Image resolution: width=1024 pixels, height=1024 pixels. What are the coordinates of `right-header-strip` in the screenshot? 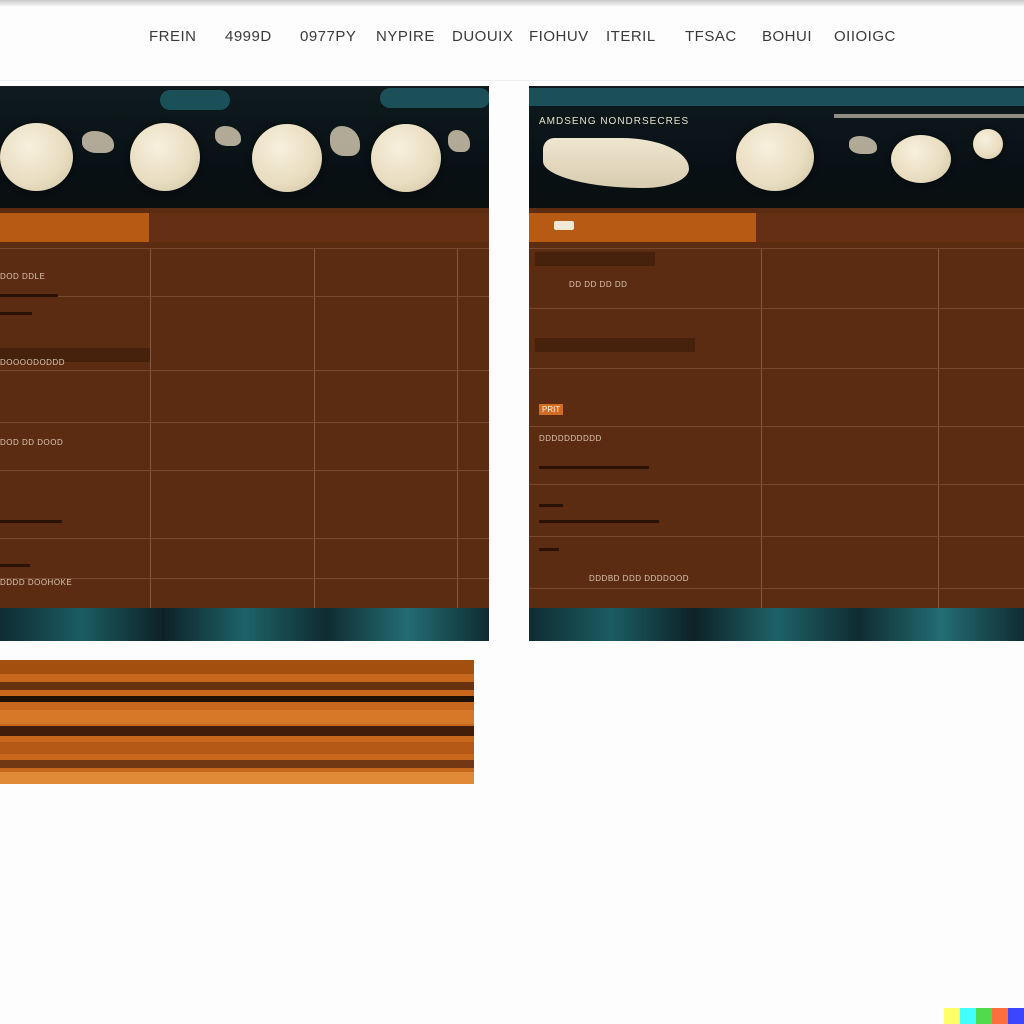 It's located at (890, 227).